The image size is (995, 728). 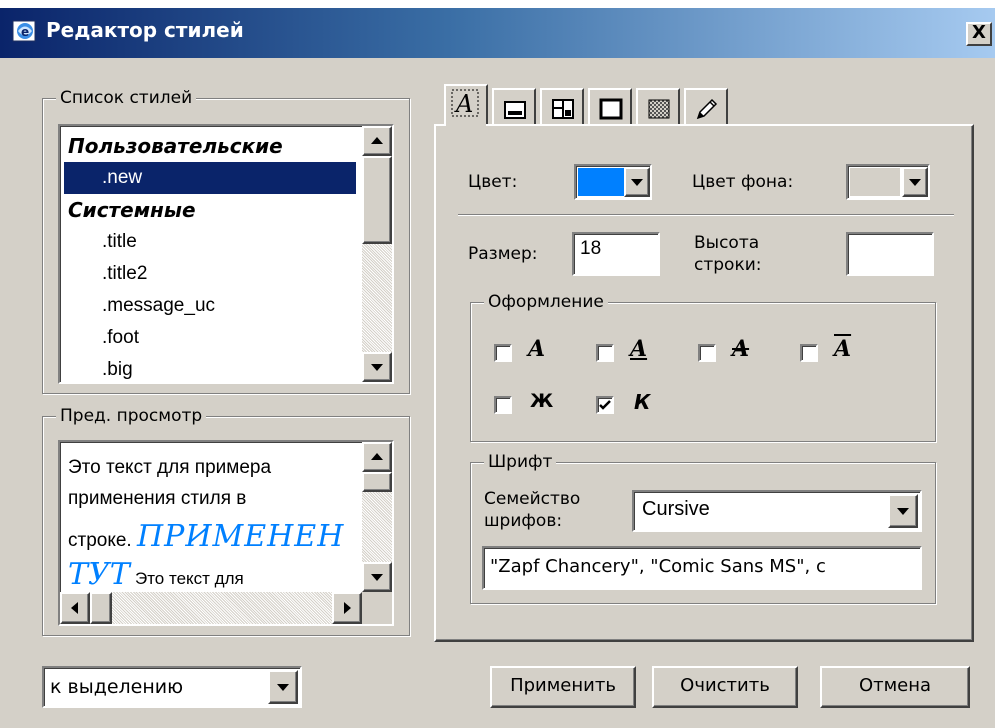 What do you see at coordinates (99, 574) in the screenshot?
I see `preview-styled-text-2: ТУТ` at bounding box center [99, 574].